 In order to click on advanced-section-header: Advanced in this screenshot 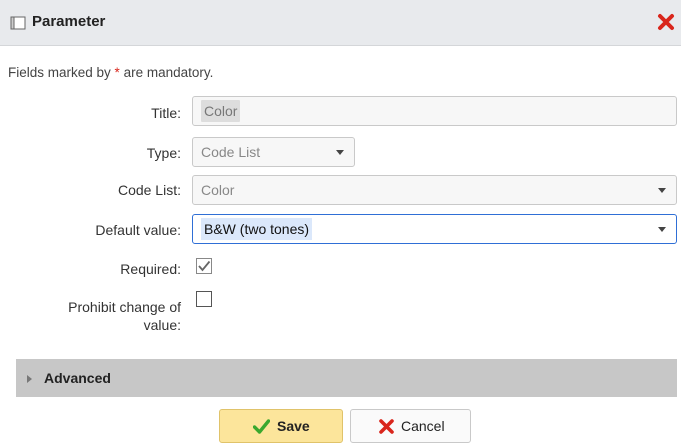, I will do `click(346, 378)`.